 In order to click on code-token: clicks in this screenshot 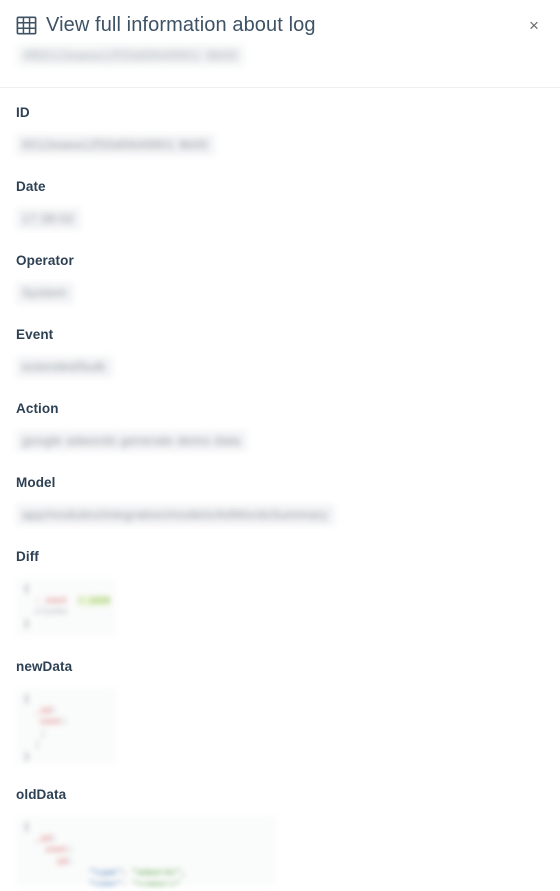, I will do `click(51, 612)`.